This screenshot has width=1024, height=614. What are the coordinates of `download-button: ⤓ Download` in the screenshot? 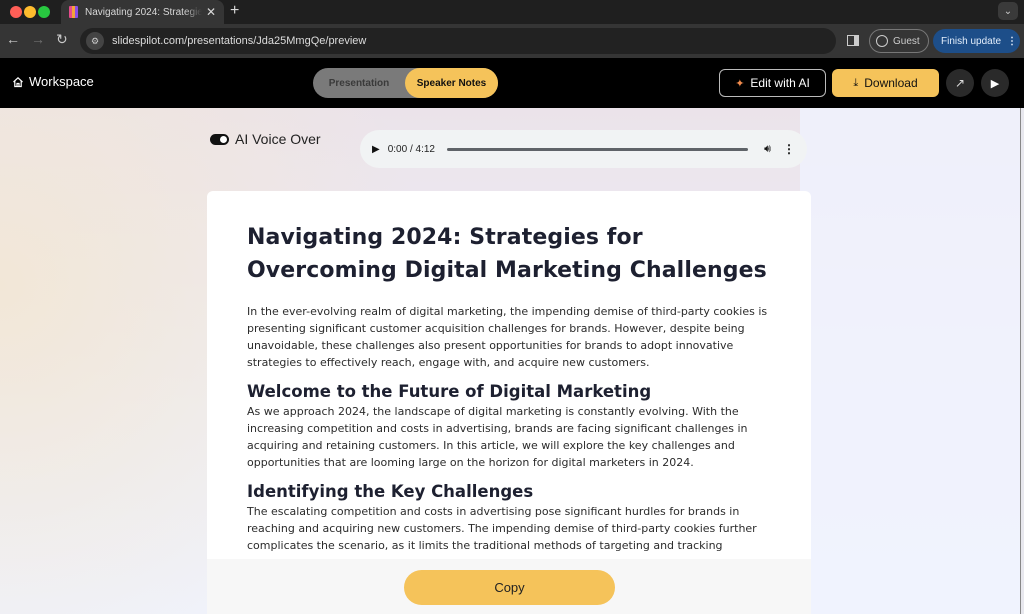 It's located at (885, 83).